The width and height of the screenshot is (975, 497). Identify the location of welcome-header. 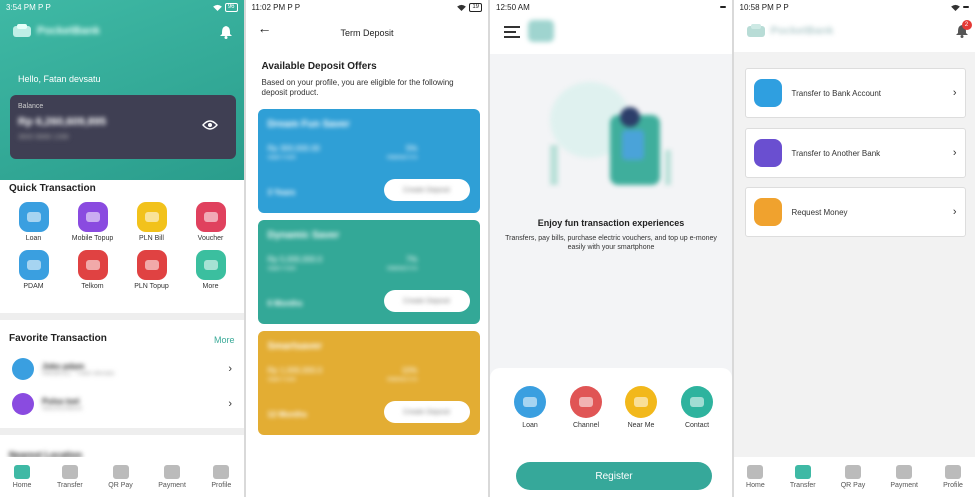
(611, 34).